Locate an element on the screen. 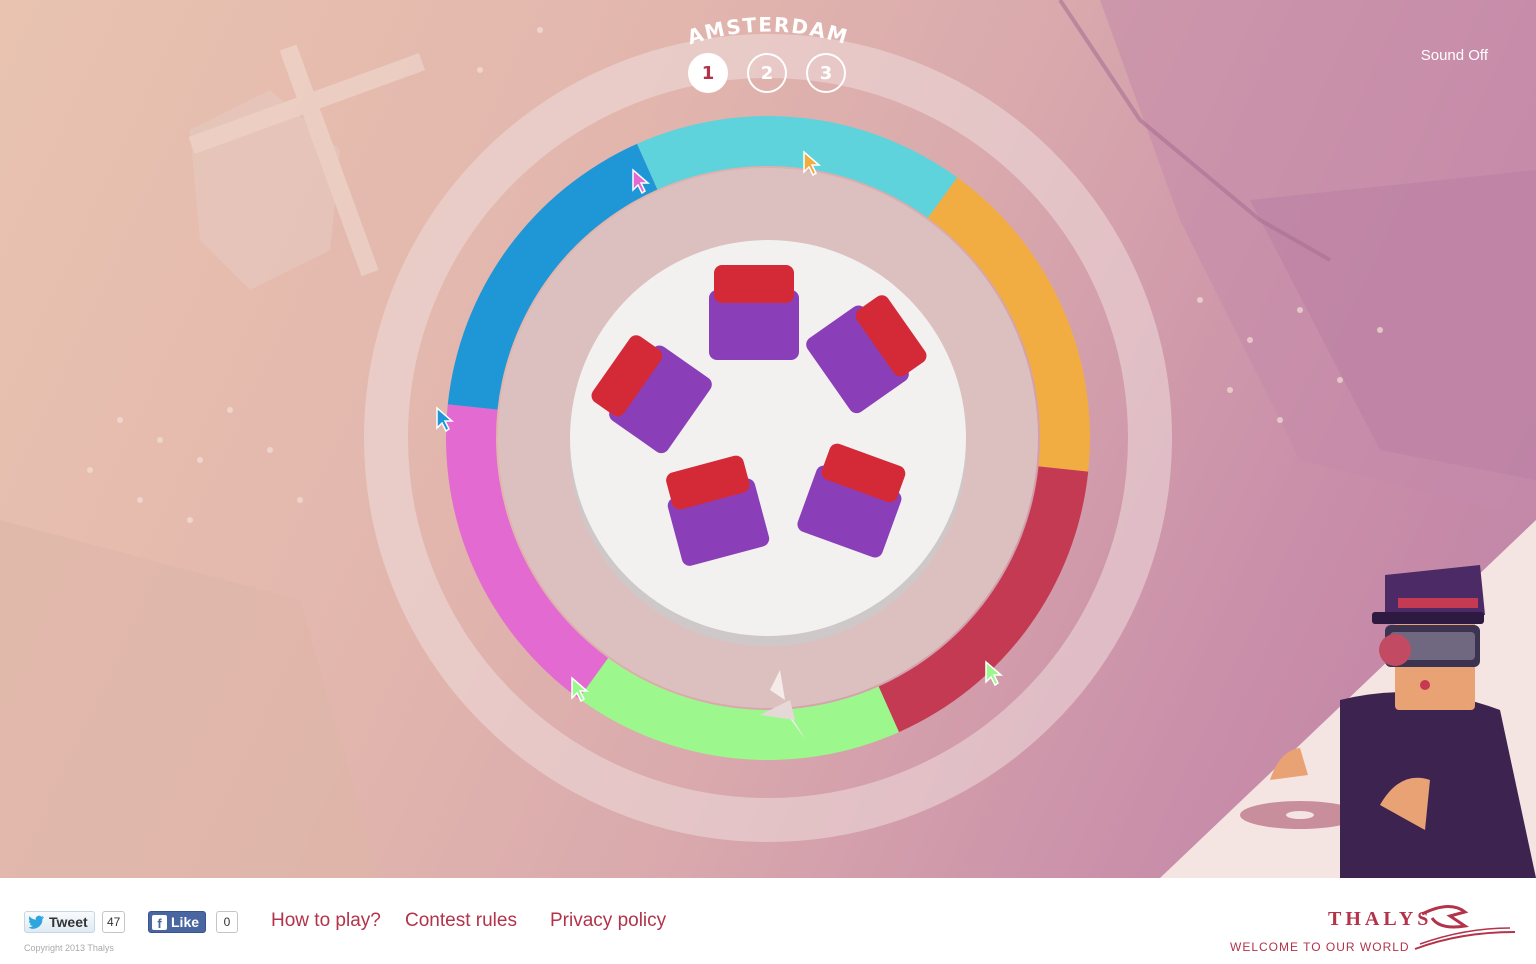 This screenshot has height=964, width=1536. city-title: AMSTERDAM is located at coordinates (766, 31).